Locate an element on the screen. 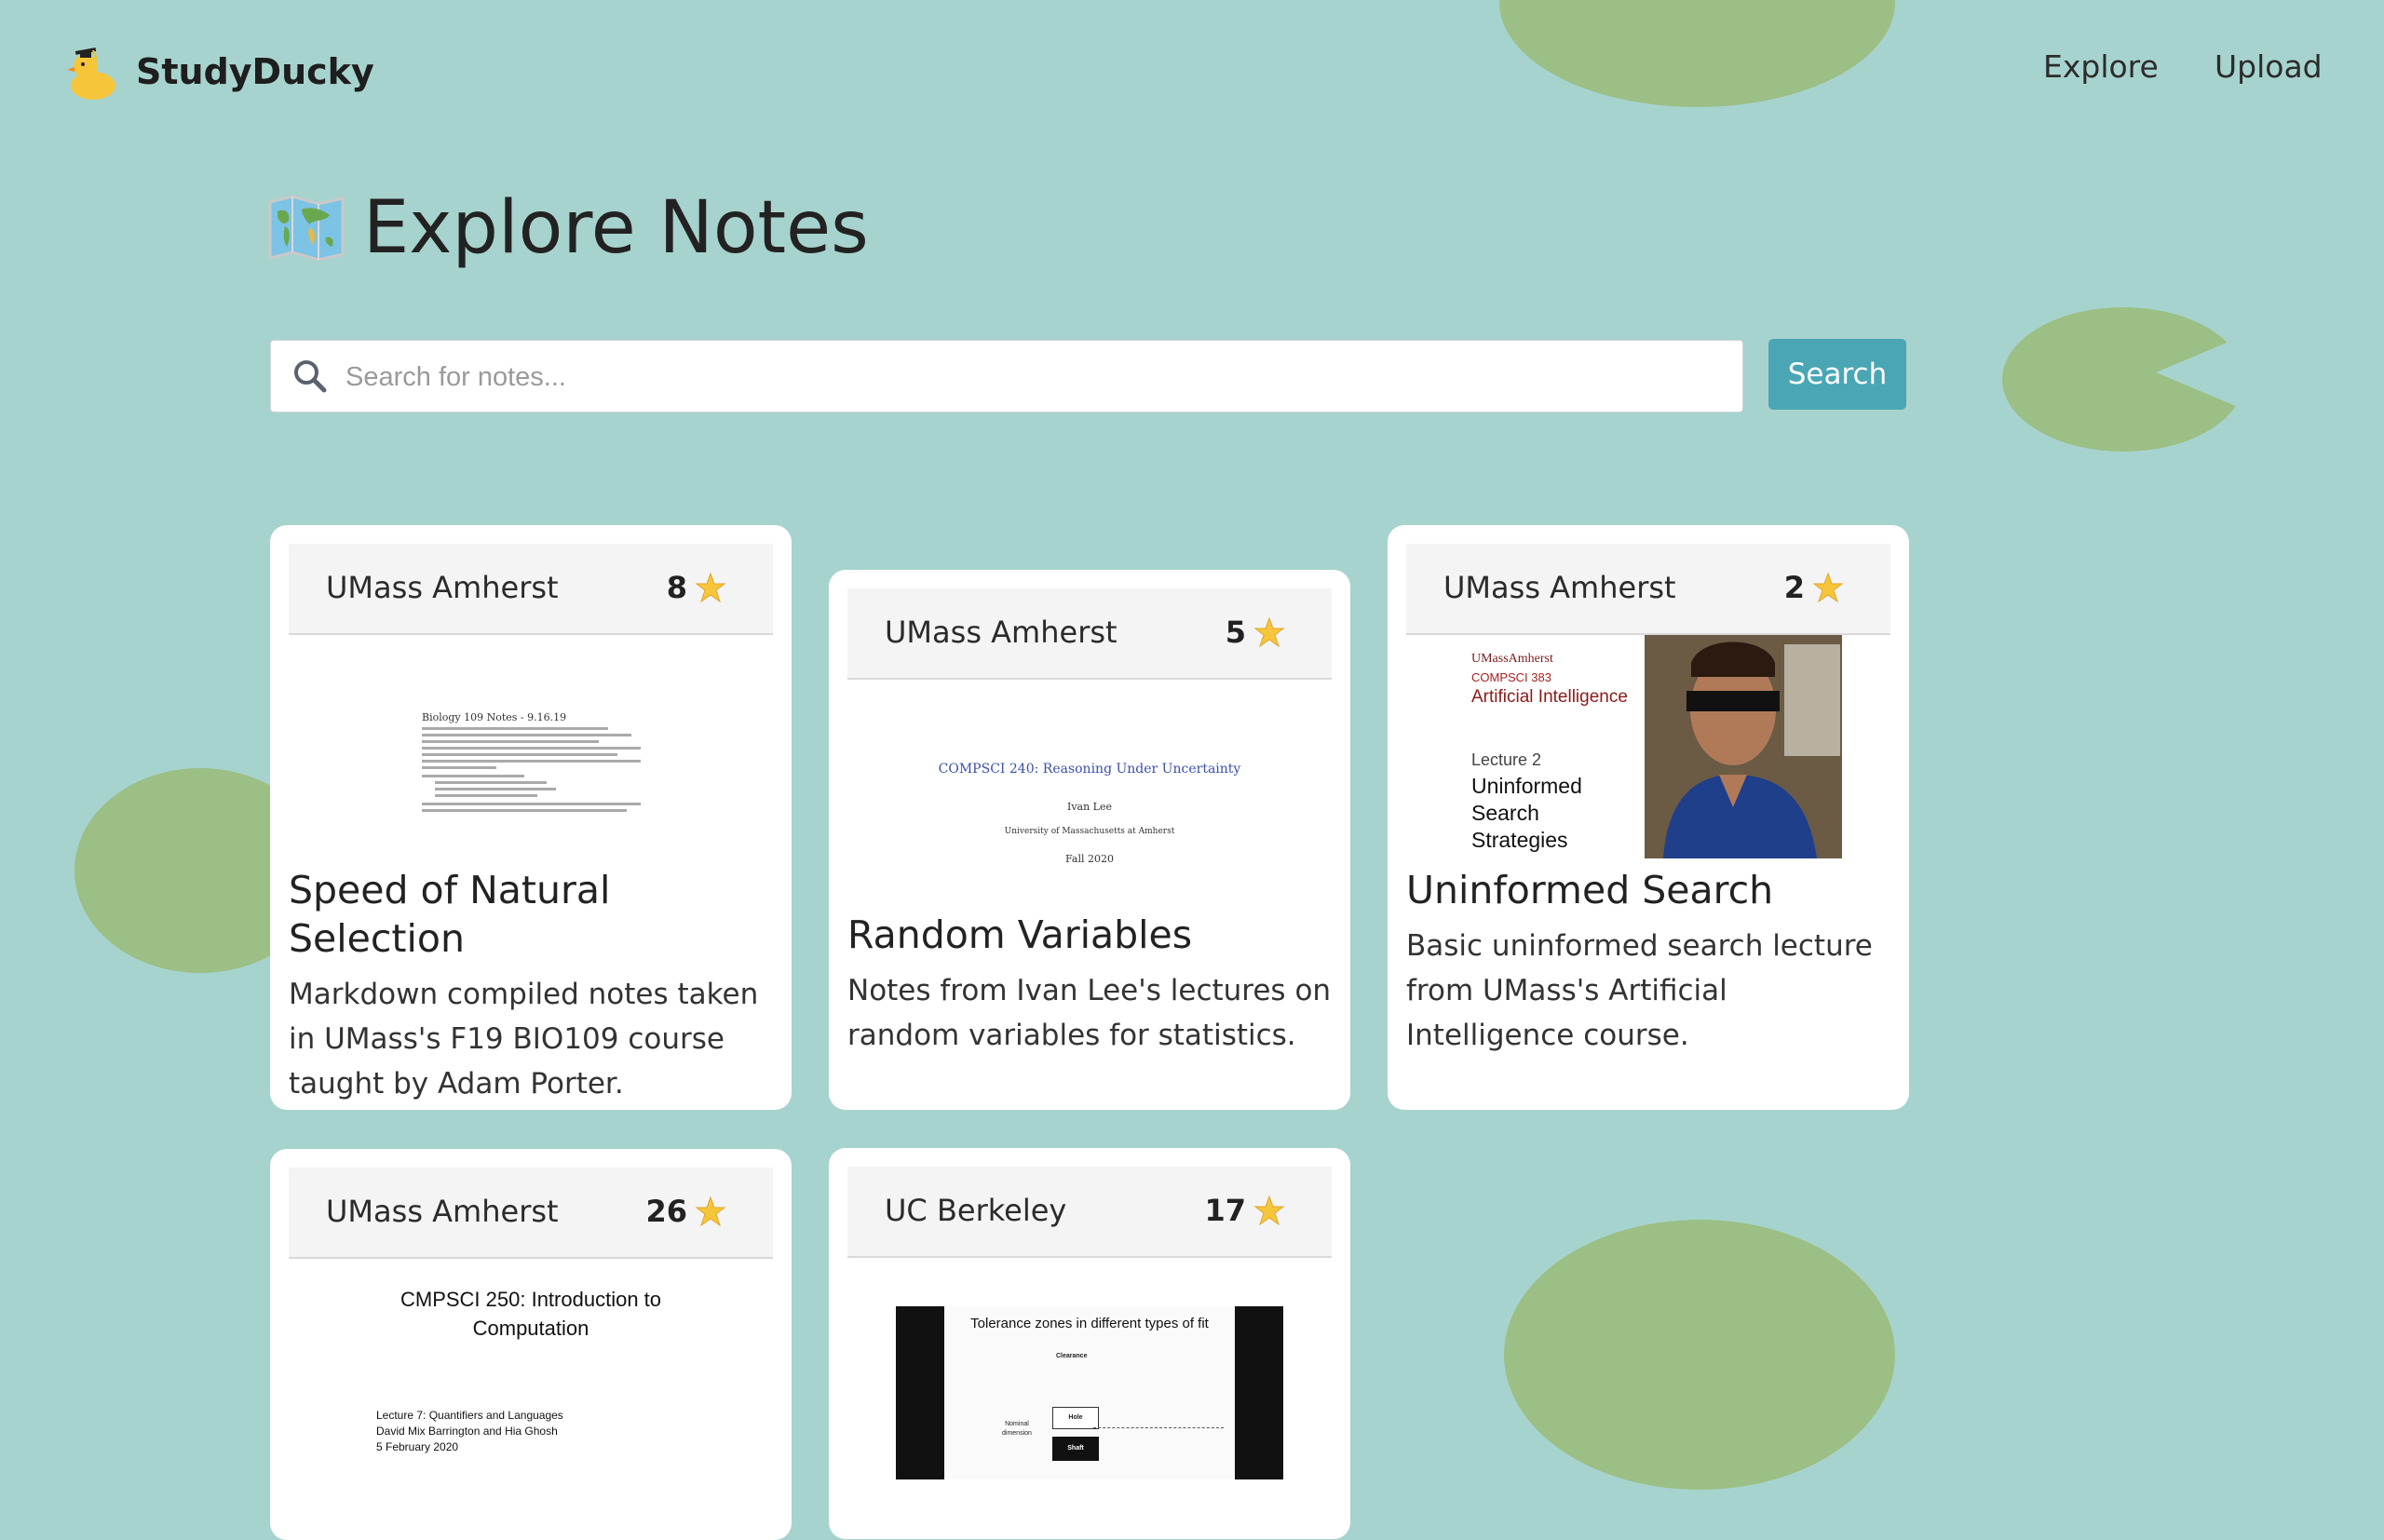  card-star-count: 8 is located at coordinates (676, 588).